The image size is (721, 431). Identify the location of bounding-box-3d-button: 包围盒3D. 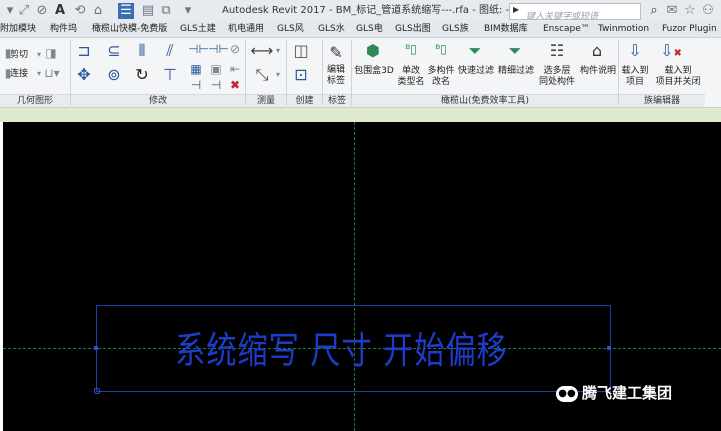
(374, 71).